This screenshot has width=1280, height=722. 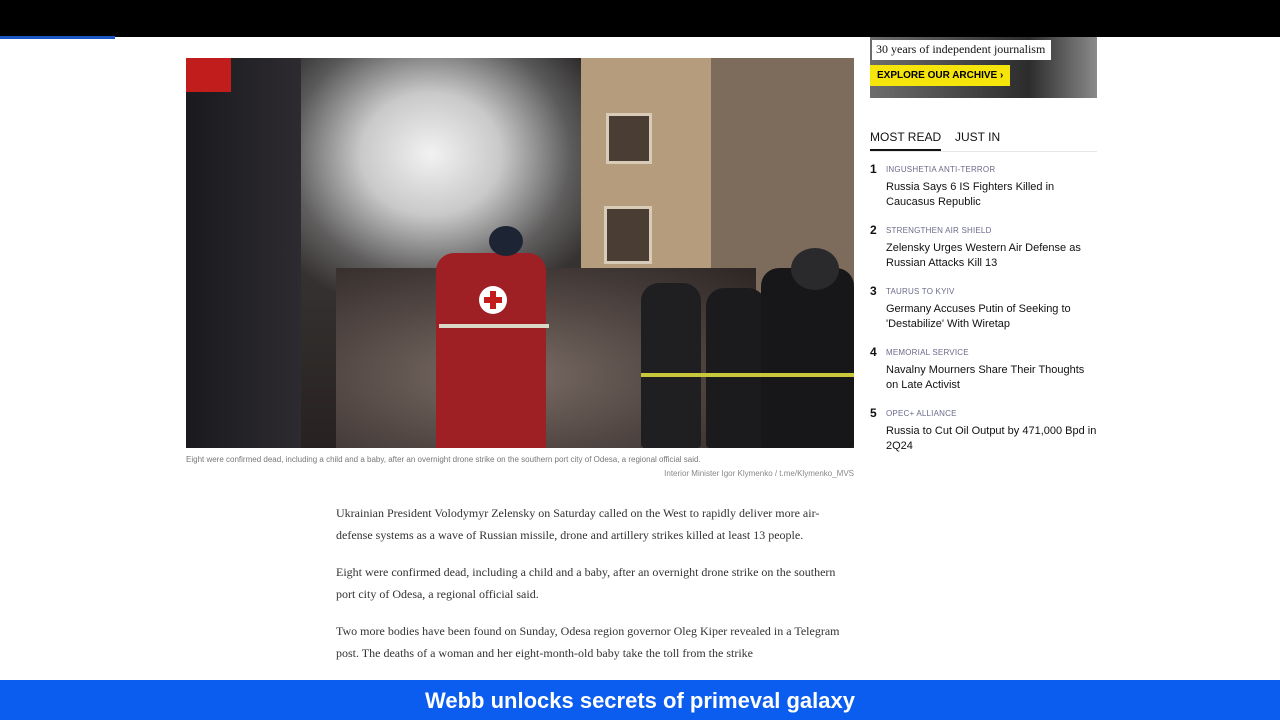 I want to click on item-number: 2, so click(x=873, y=230).